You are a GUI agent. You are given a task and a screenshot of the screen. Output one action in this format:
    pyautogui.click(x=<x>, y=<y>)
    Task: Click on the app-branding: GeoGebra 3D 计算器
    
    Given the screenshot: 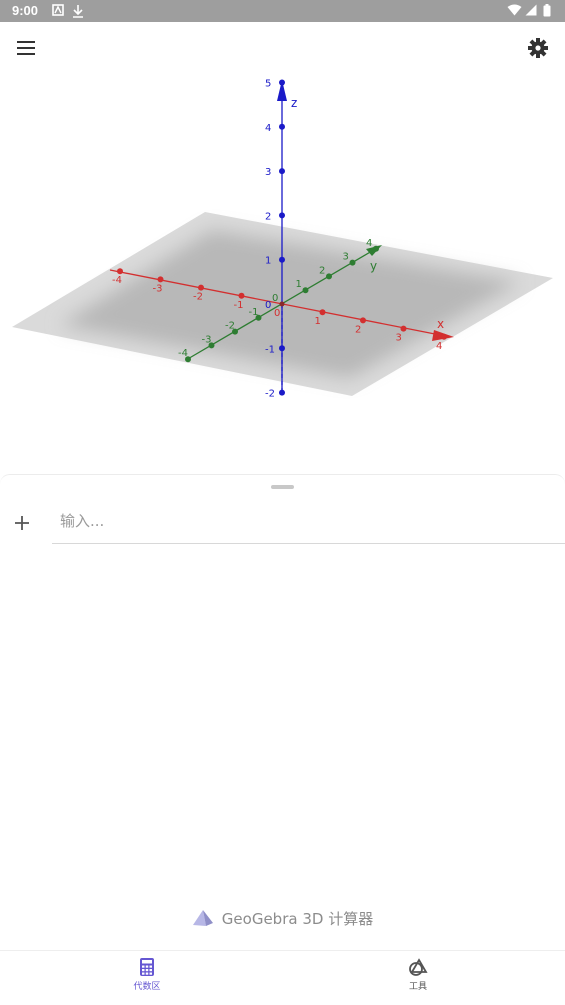 What is the action you would take?
    pyautogui.click(x=282, y=918)
    